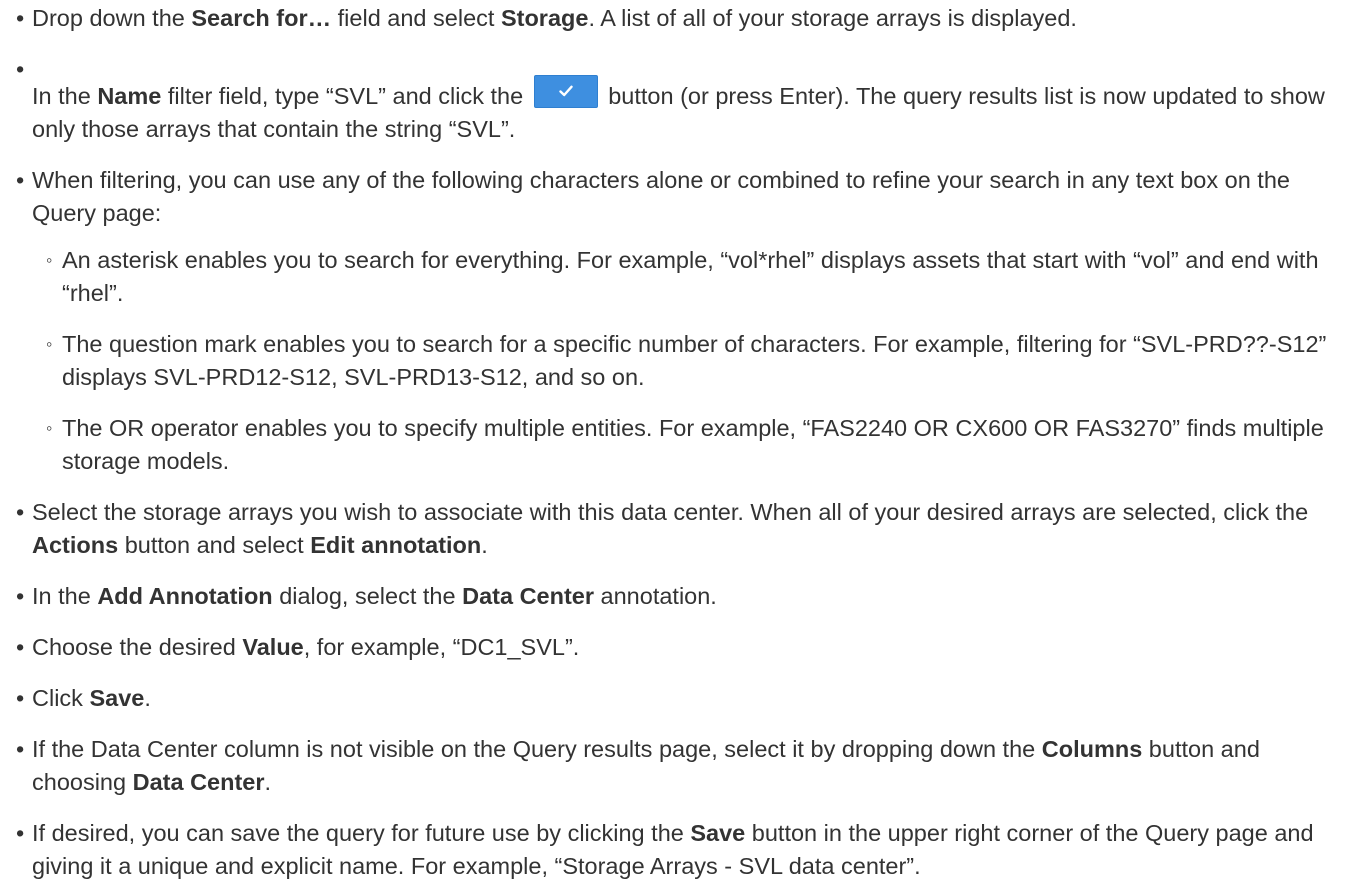 This screenshot has width=1367, height=890. What do you see at coordinates (683, 698) in the screenshot?
I see `step-click-save: Click Save.` at bounding box center [683, 698].